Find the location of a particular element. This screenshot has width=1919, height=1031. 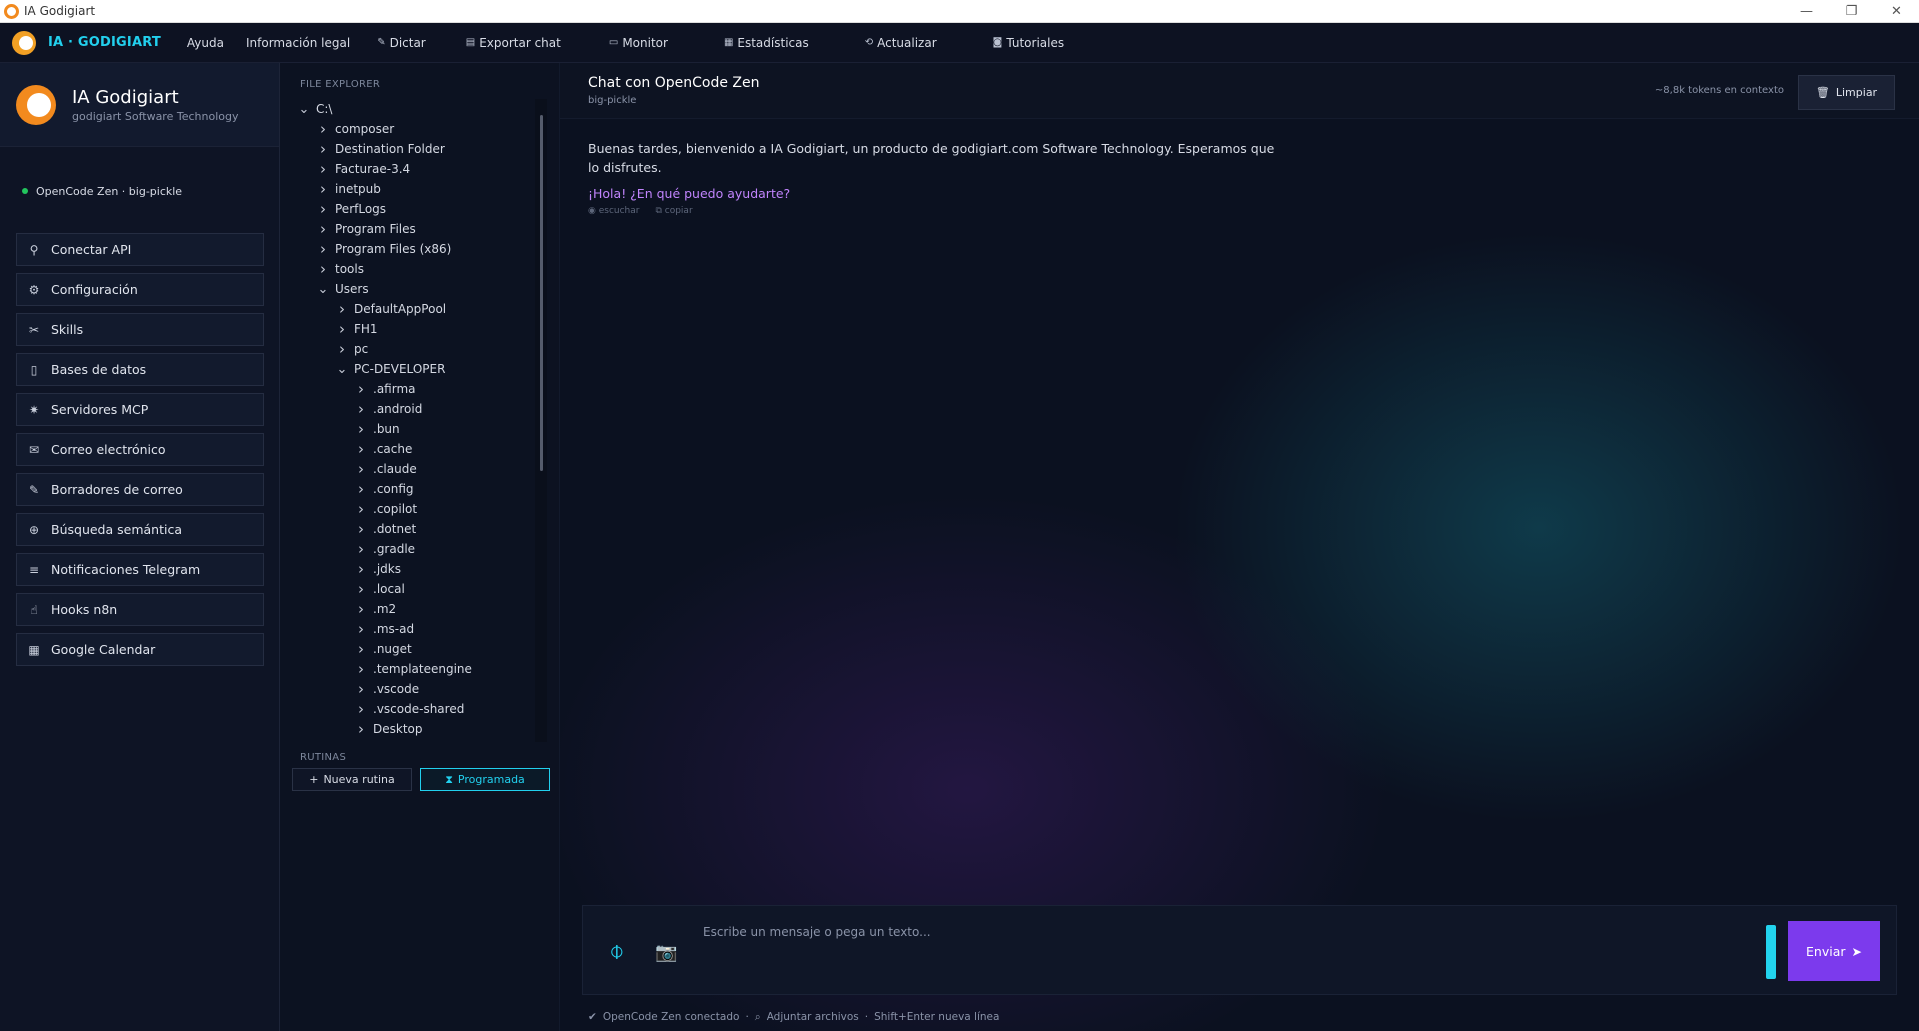

new-routine-button: + Nueva rutina is located at coordinates (352, 779).